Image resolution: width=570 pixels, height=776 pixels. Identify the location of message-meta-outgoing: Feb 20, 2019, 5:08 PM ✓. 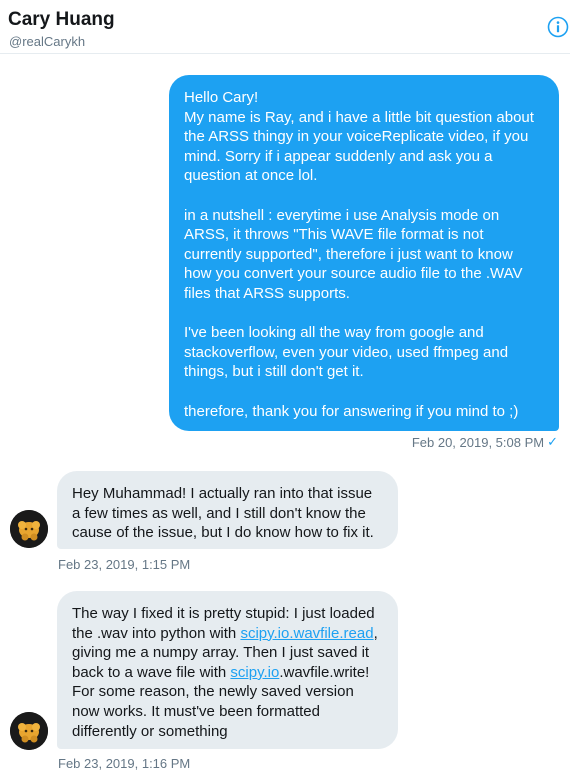
(485, 442).